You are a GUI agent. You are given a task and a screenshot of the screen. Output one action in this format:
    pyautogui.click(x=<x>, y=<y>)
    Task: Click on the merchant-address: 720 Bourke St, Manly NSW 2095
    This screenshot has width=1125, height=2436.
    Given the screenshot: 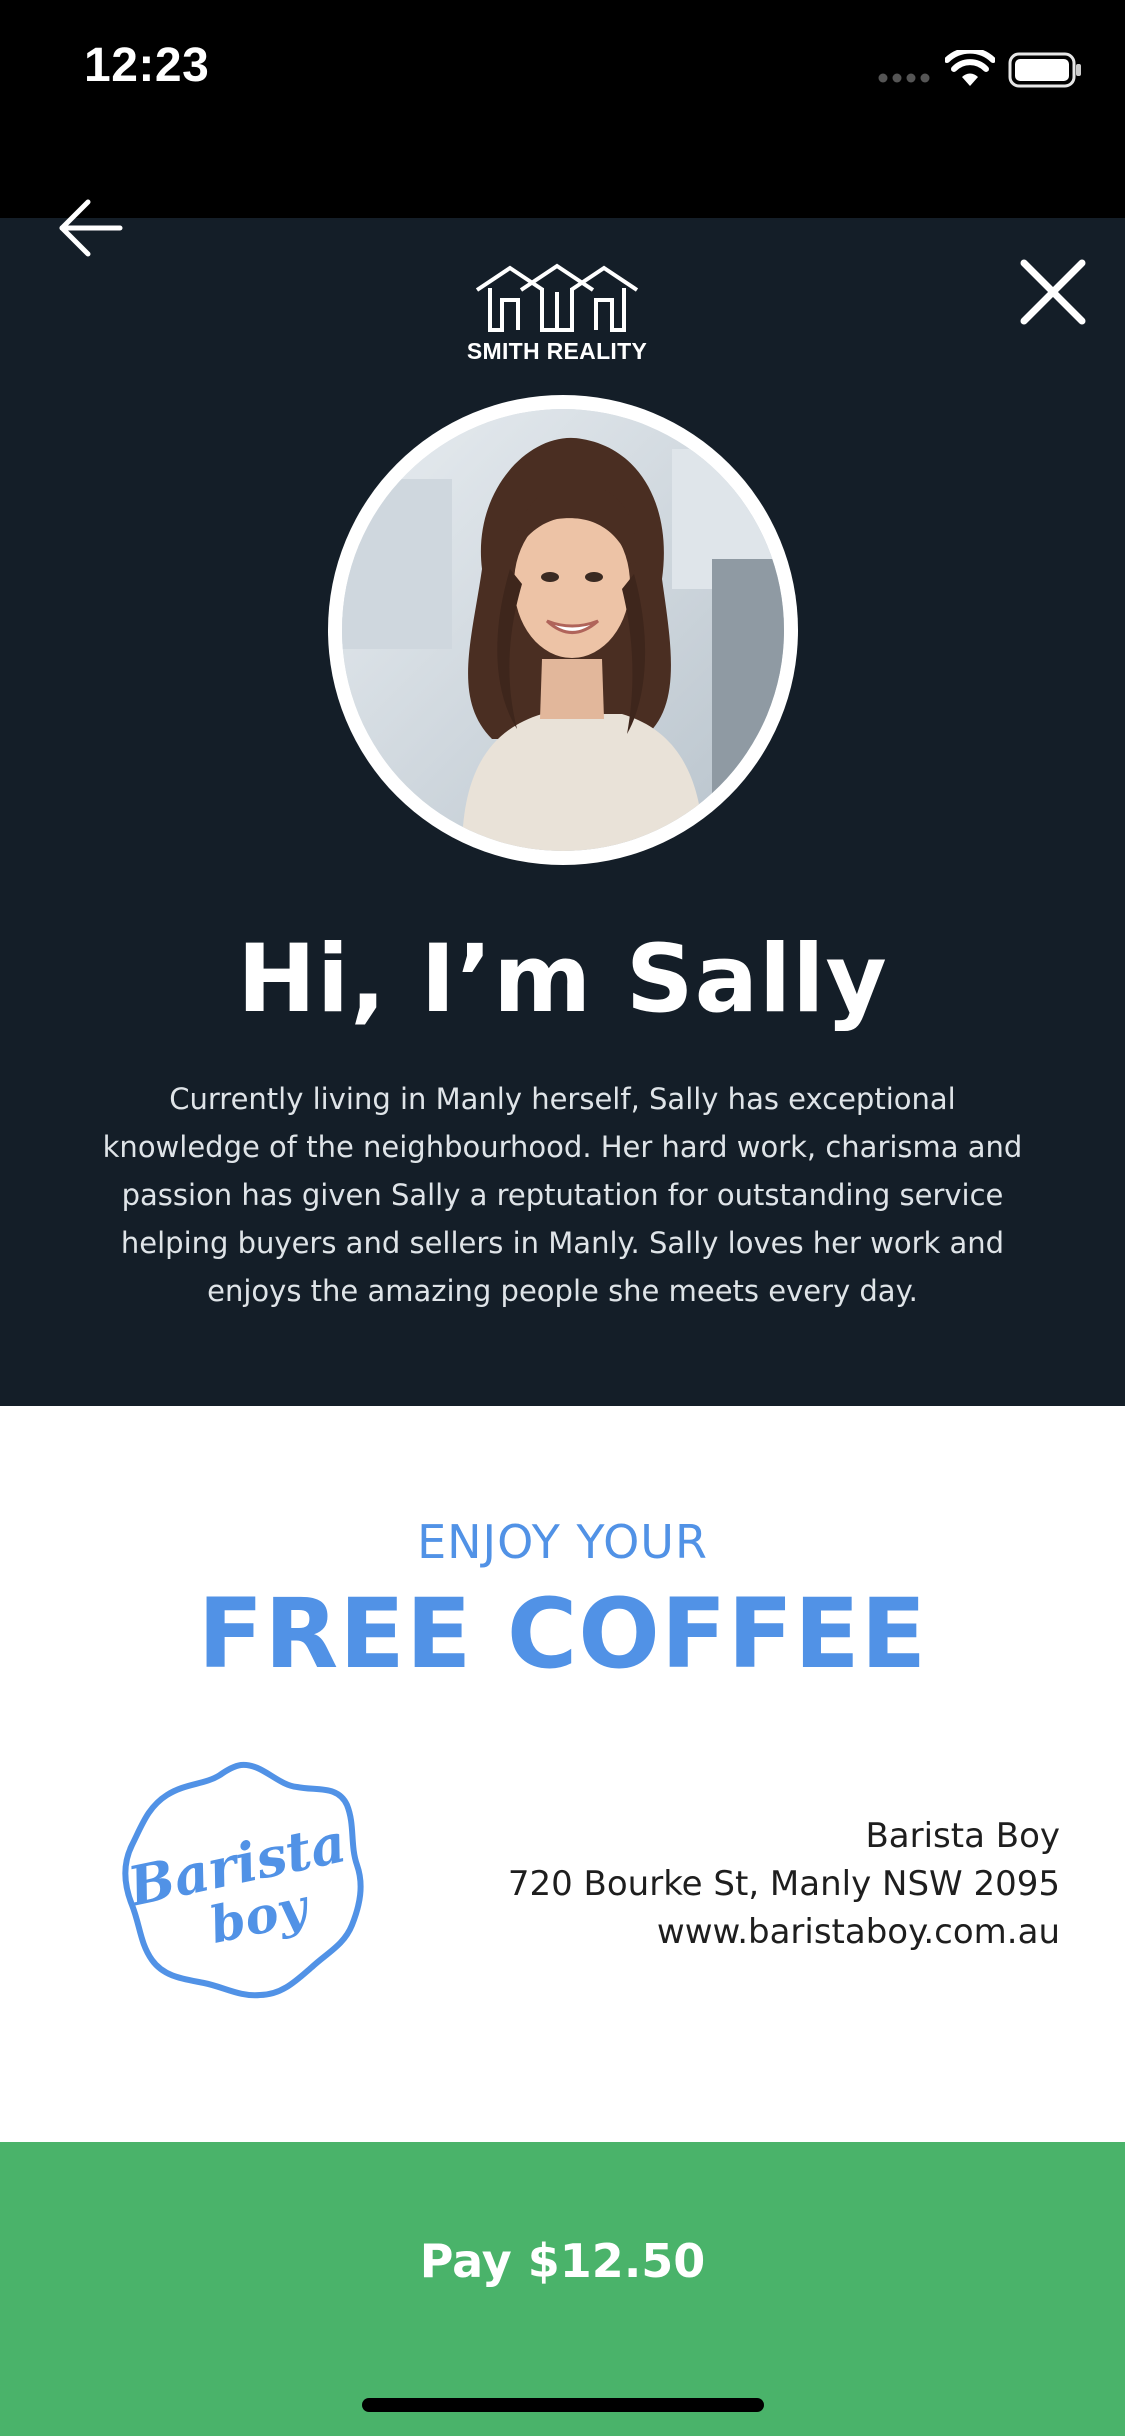 What is the action you would take?
    pyautogui.click(x=783, y=1884)
    